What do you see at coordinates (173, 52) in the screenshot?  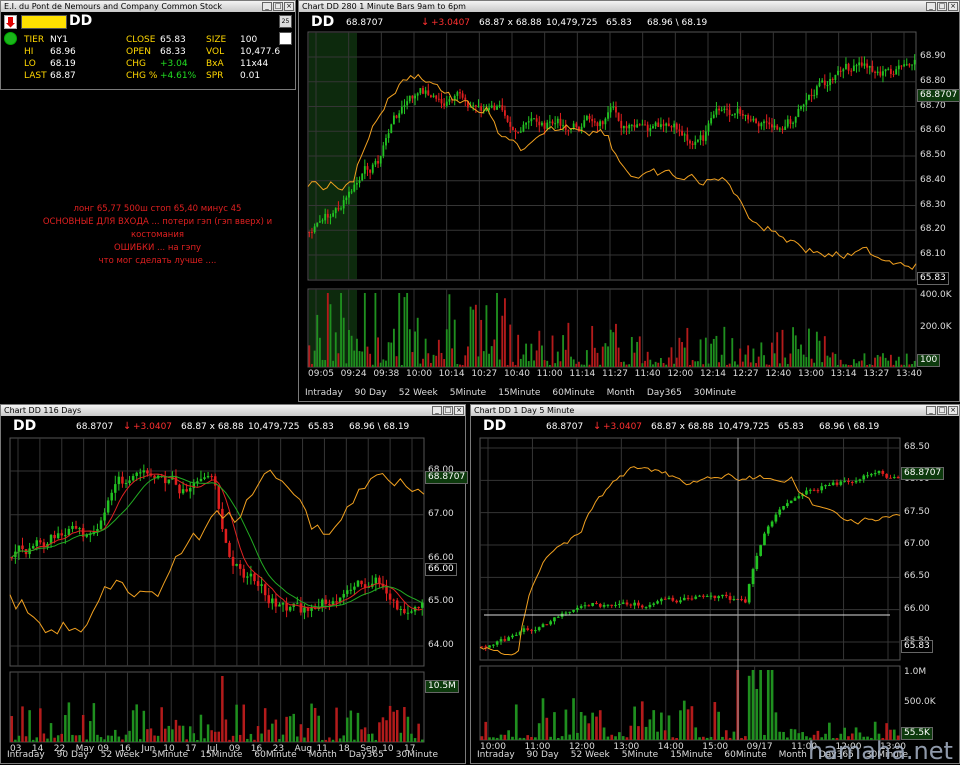 I see `field-value-open: 68.33` at bounding box center [173, 52].